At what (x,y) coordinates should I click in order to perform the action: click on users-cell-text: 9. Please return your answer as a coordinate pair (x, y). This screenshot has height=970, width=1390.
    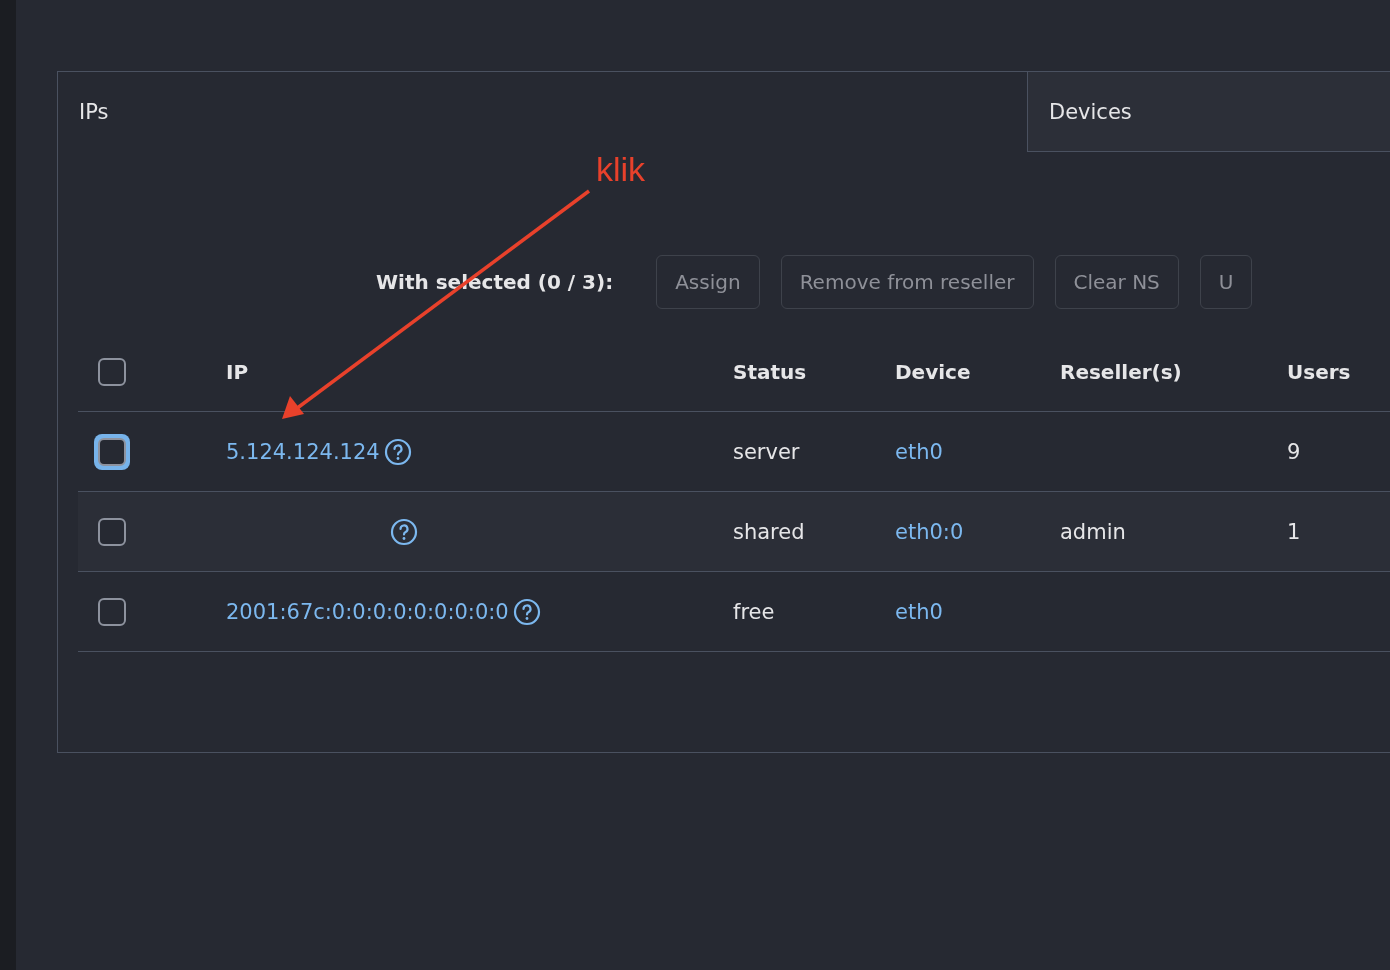
    Looking at the image, I should click on (1294, 451).